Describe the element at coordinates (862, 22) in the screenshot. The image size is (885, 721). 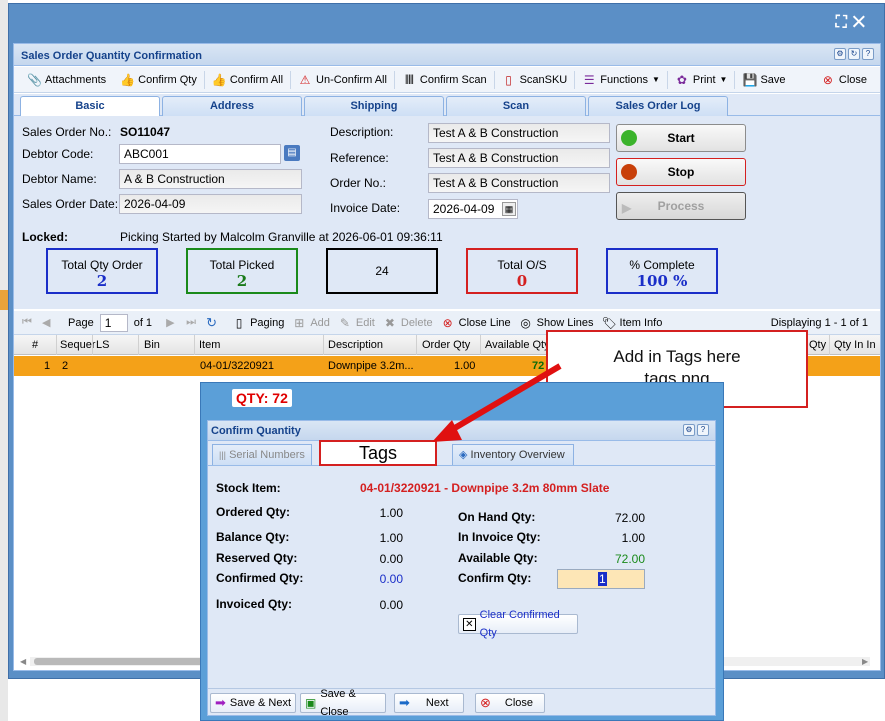
I see `close-icon: ✕` at that location.